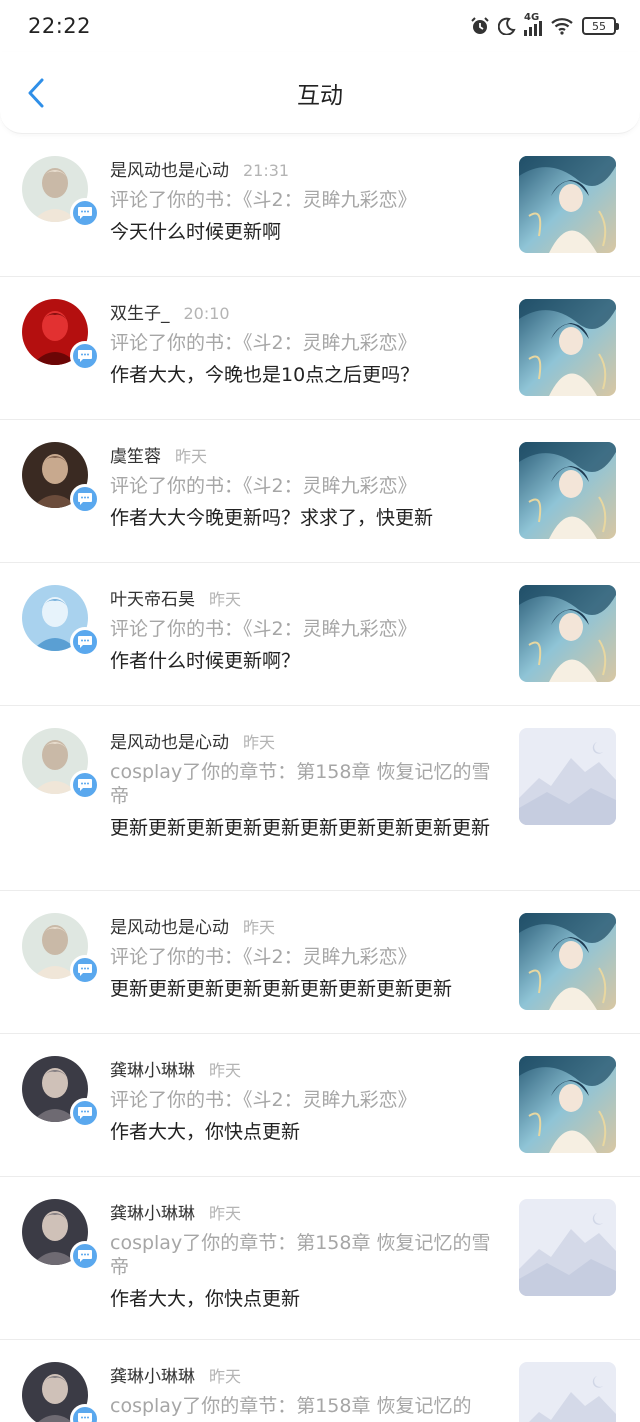  I want to click on user-name: 虞笙蓉, so click(135, 454).